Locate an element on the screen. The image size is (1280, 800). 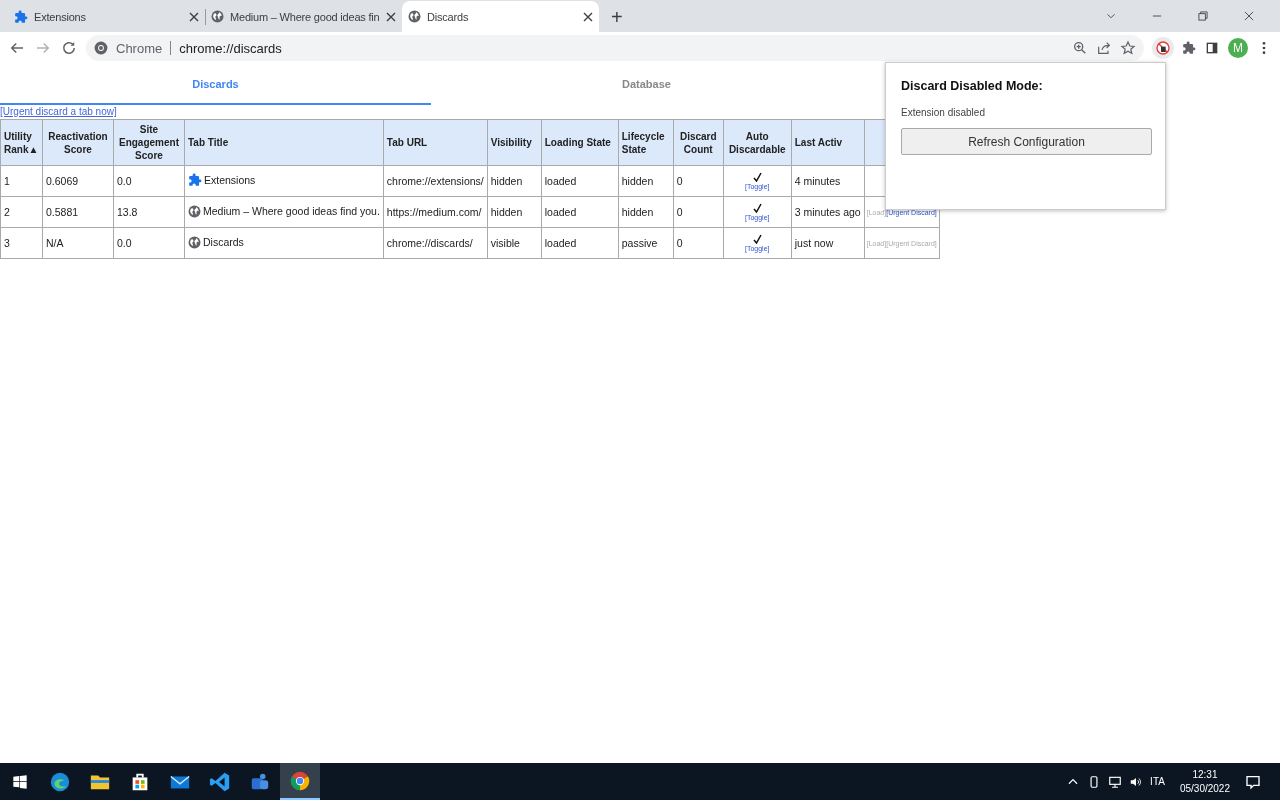
popup-title: Discard Disabled Mode: is located at coordinates (972, 86).